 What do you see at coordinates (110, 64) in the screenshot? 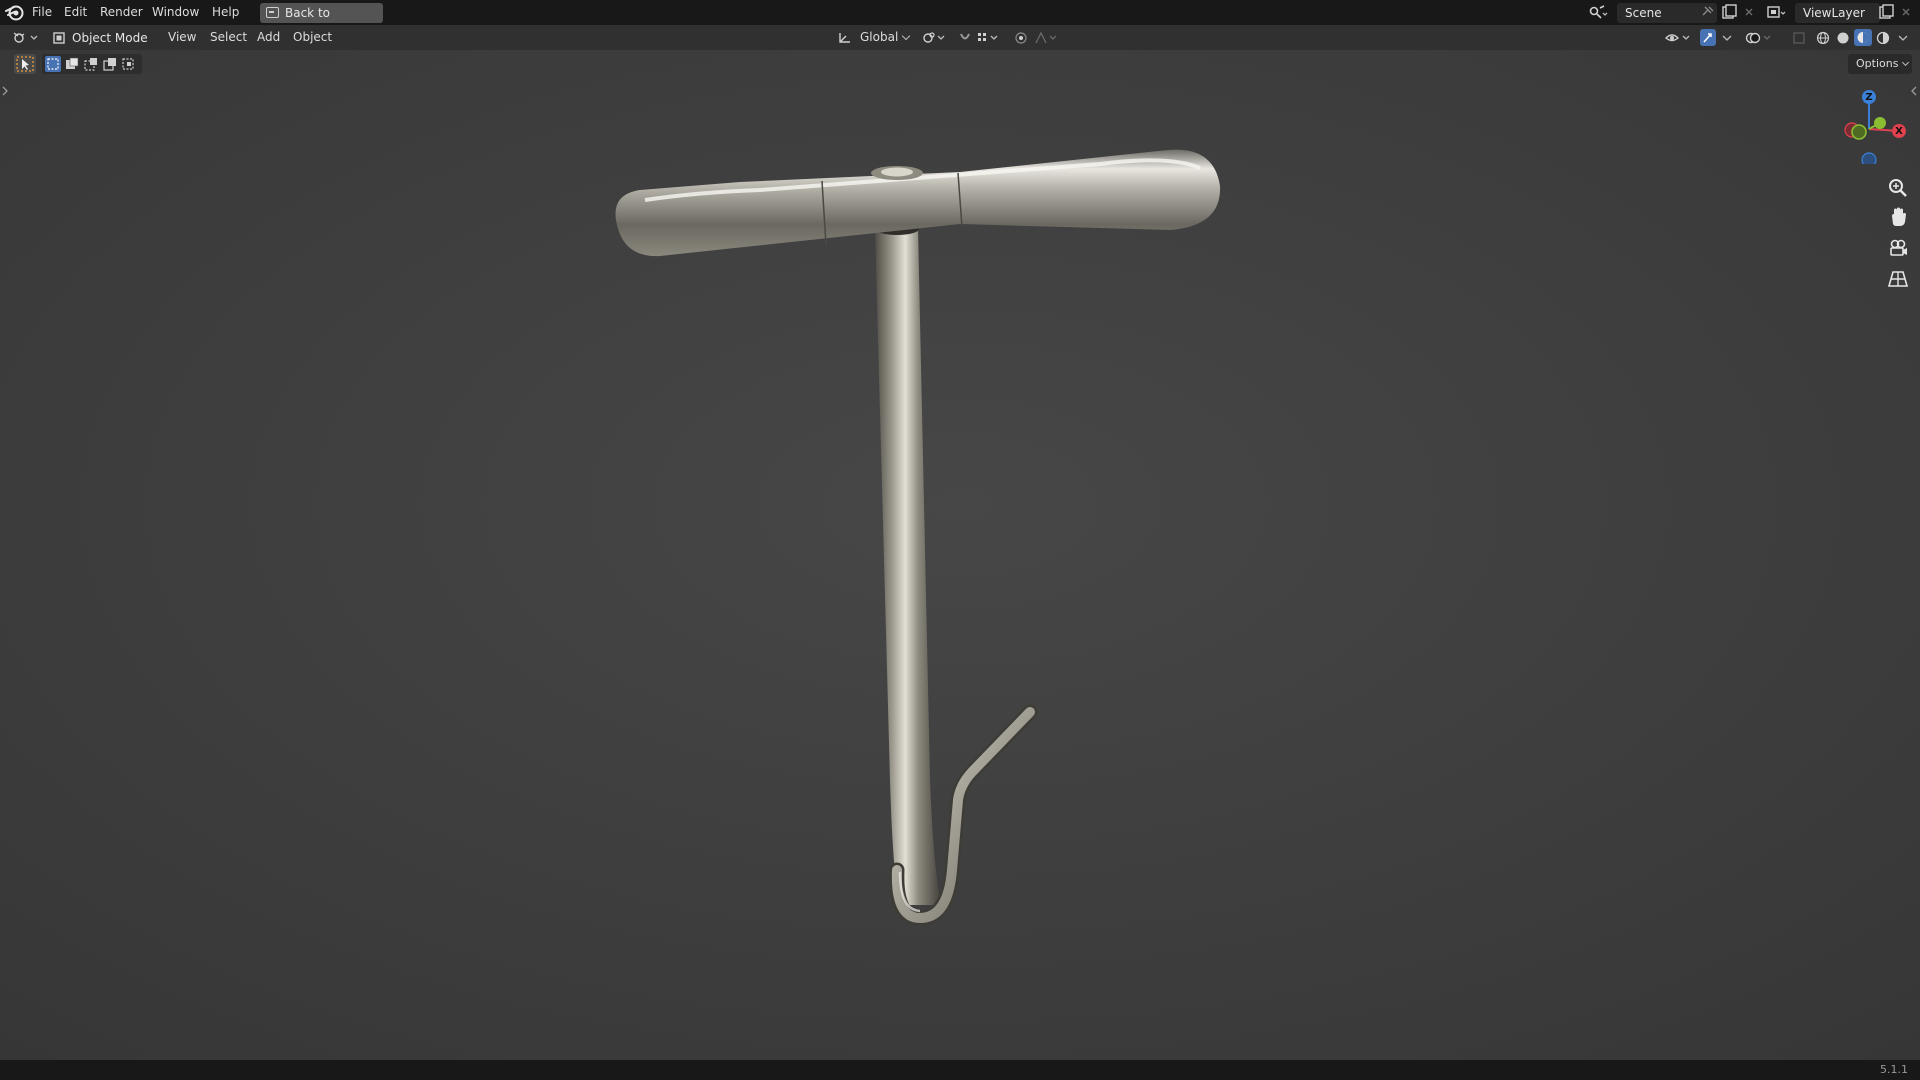
I see `select-invert-icon` at bounding box center [110, 64].